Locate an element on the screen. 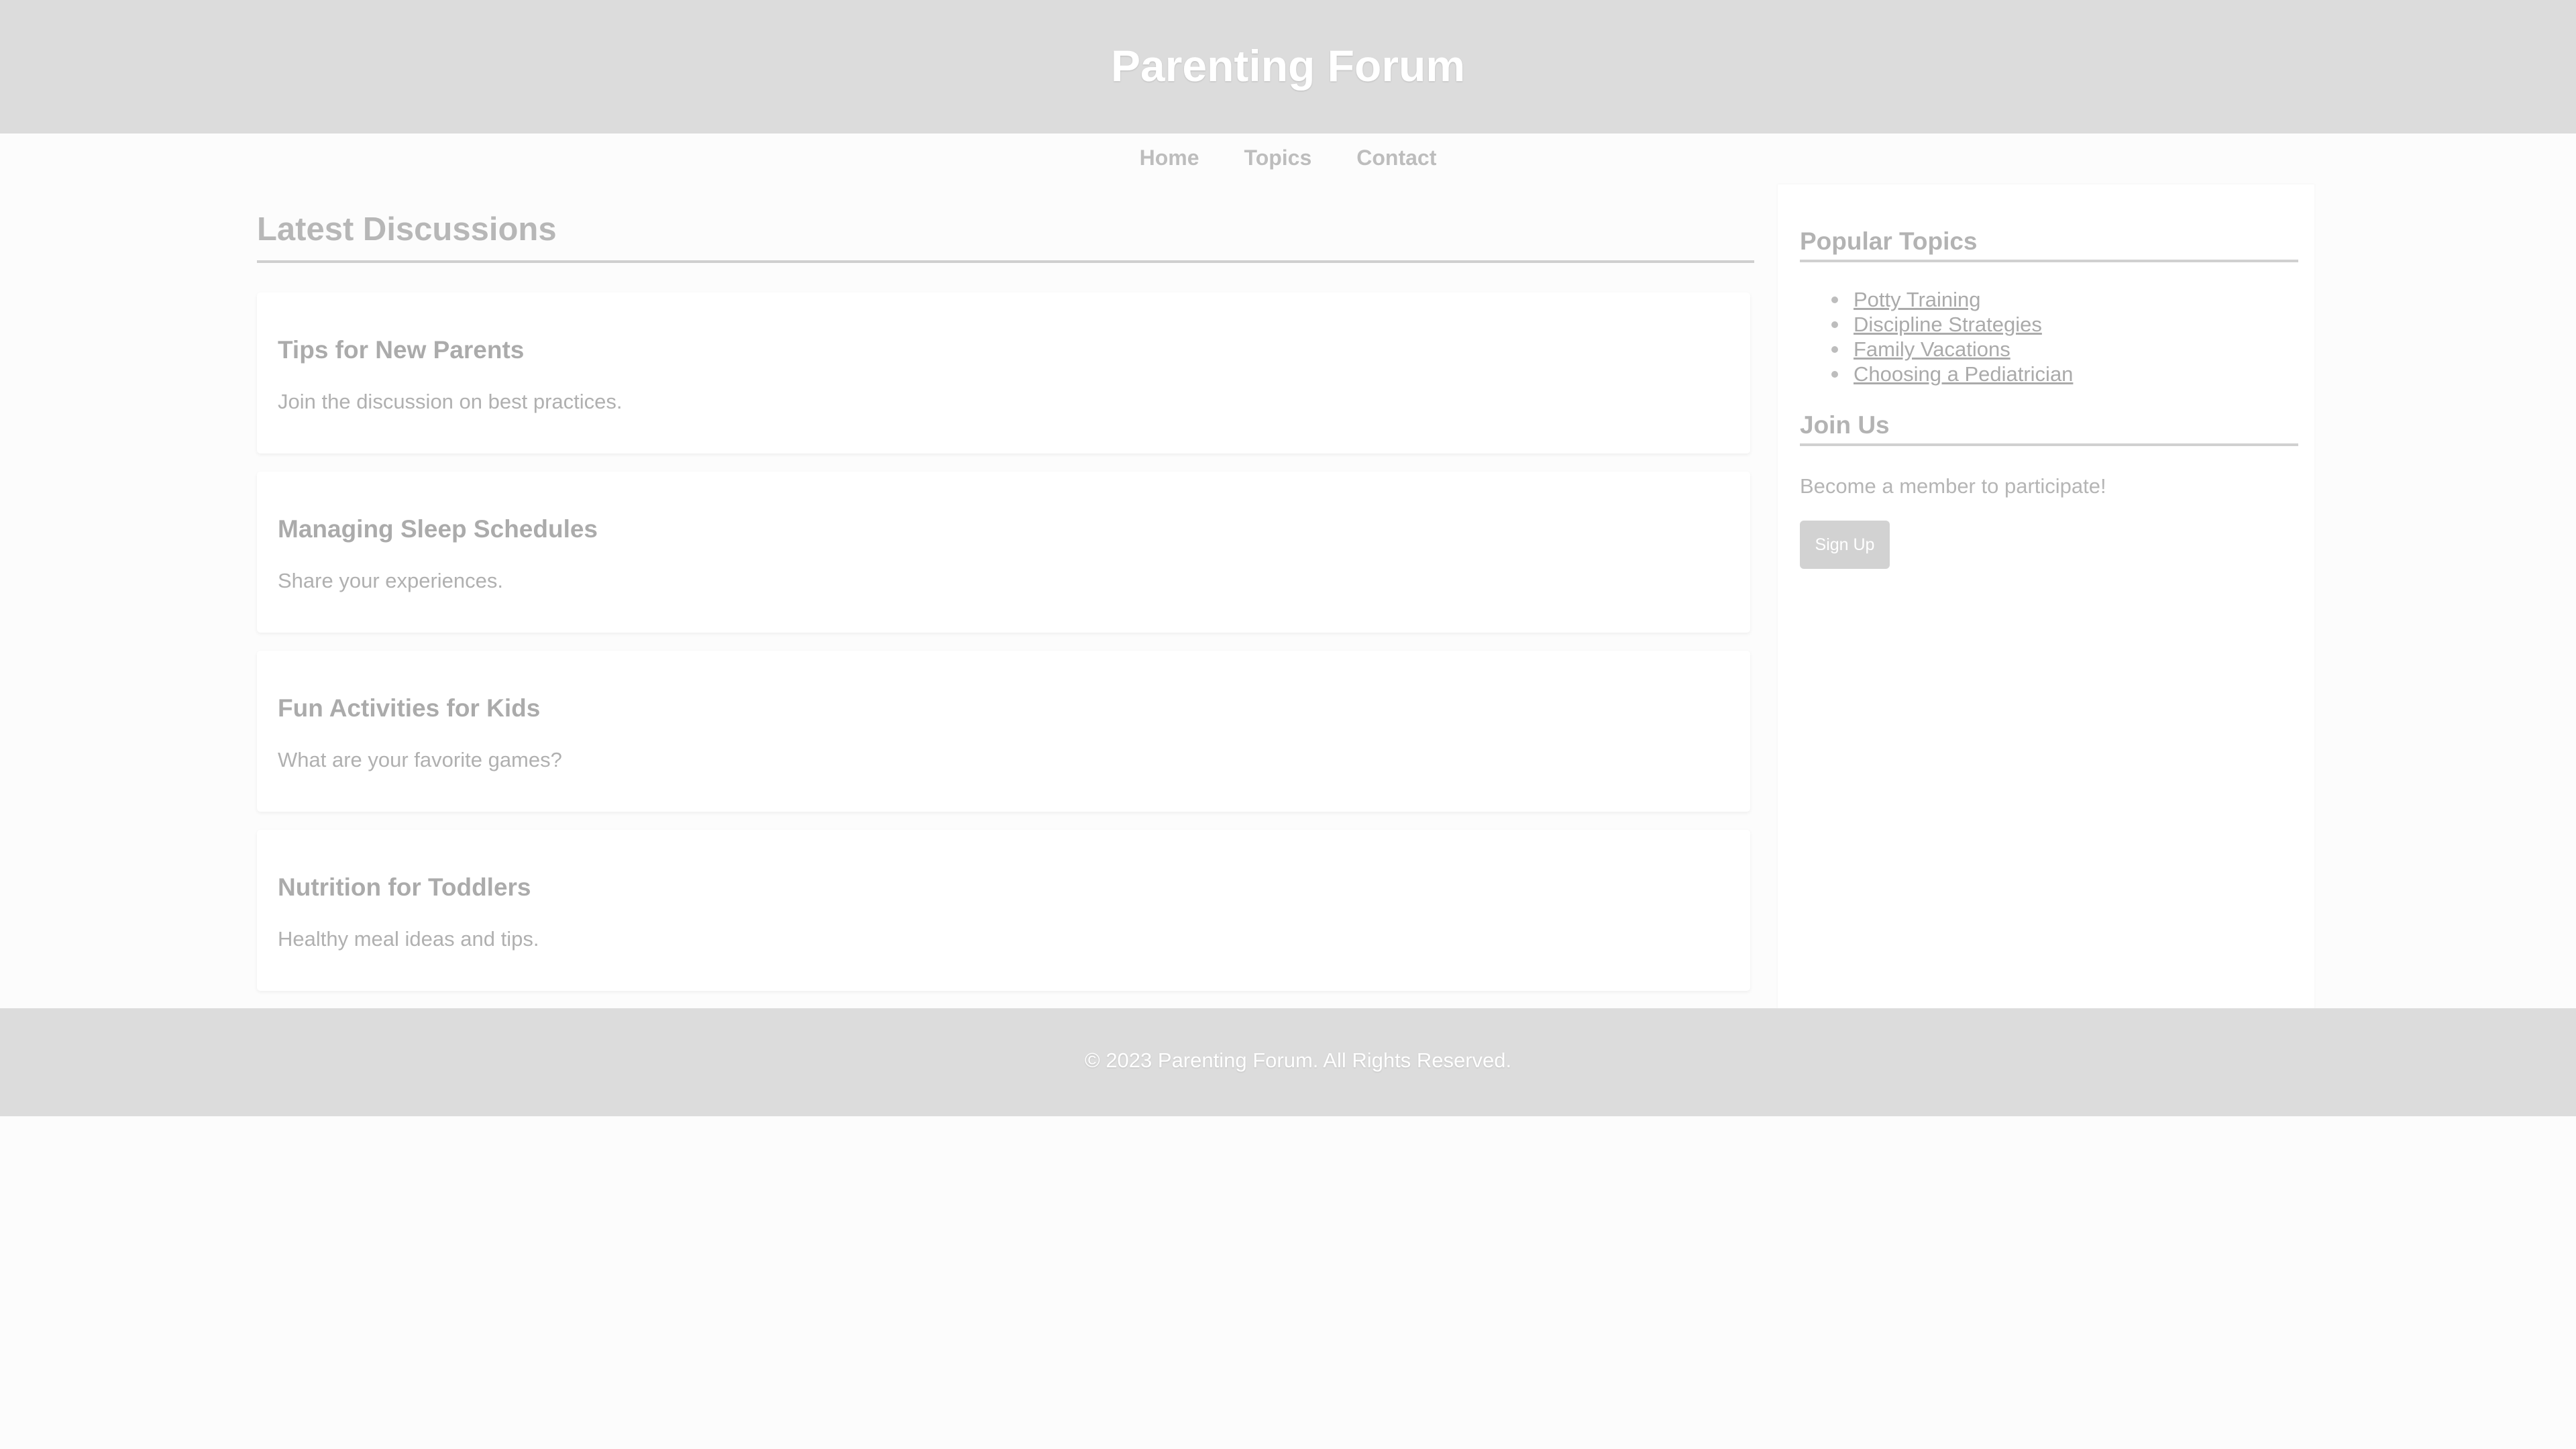  site-header: Parenting Forum is located at coordinates (1288, 66).